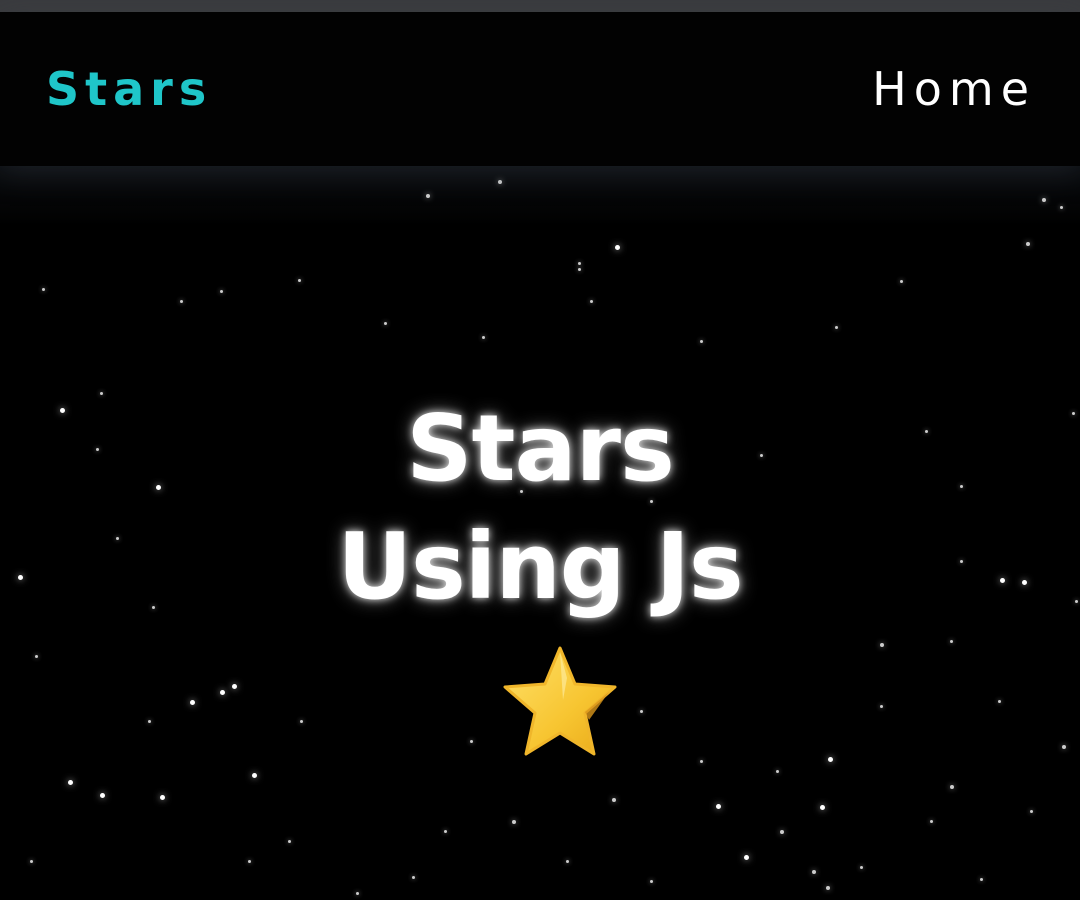 Image resolution: width=1080 pixels, height=900 pixels. What do you see at coordinates (954, 89) in the screenshot?
I see `nav-link-home: Home` at bounding box center [954, 89].